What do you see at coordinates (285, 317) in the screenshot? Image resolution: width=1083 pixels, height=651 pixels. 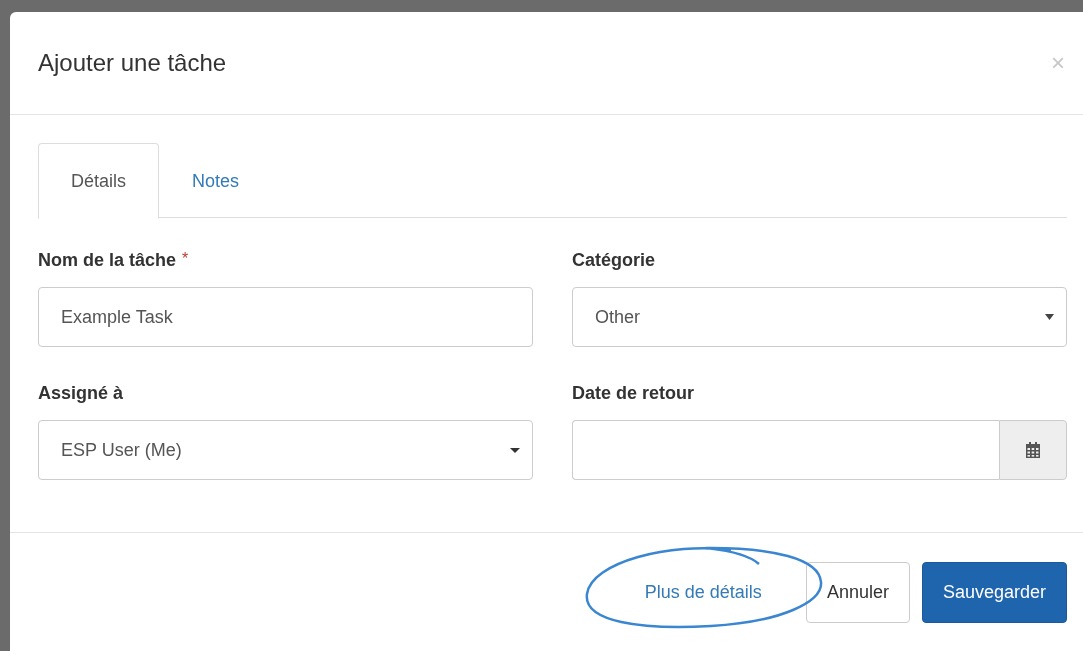 I see `text-field: Example Task` at bounding box center [285, 317].